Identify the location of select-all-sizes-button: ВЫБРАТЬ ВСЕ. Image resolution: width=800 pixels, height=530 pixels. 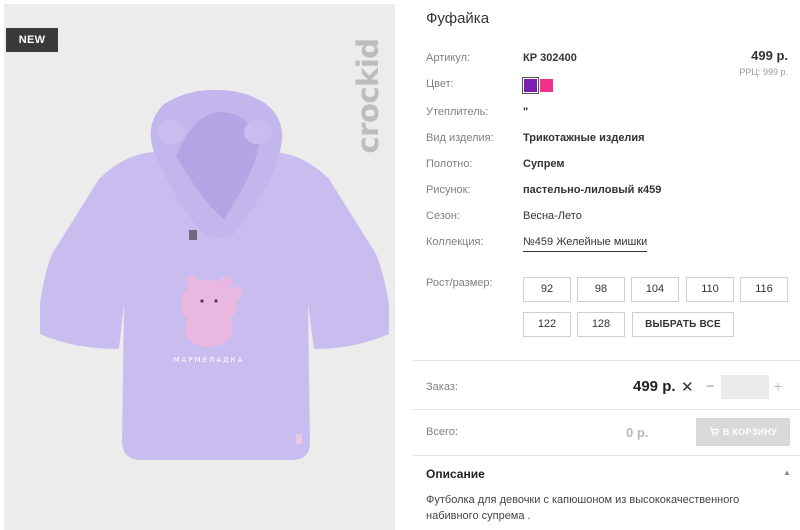
(683, 324).